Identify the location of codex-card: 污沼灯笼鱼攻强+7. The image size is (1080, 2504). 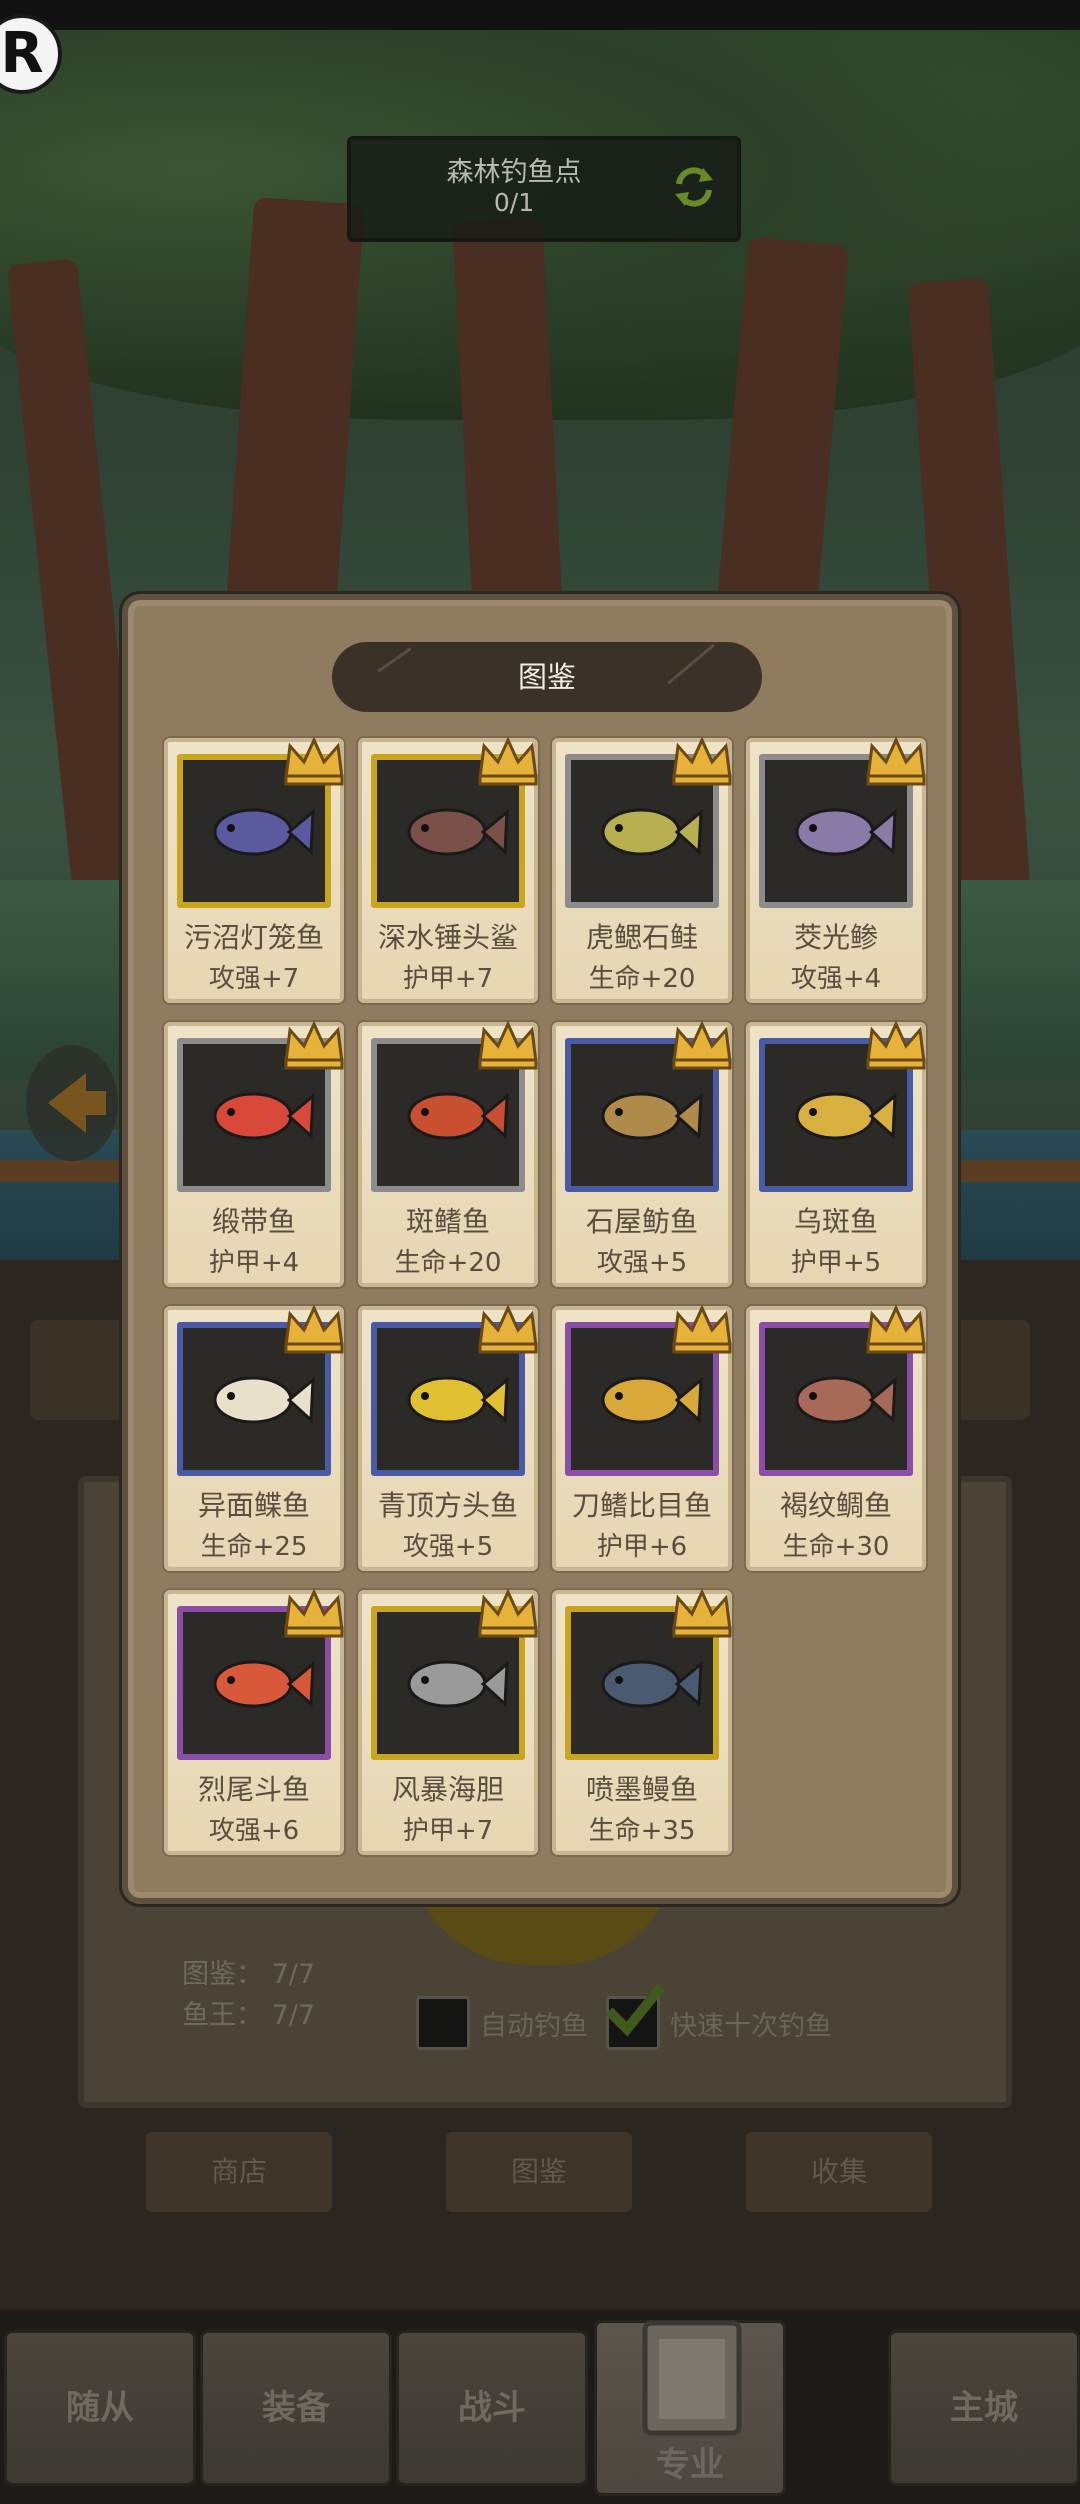
(254, 869).